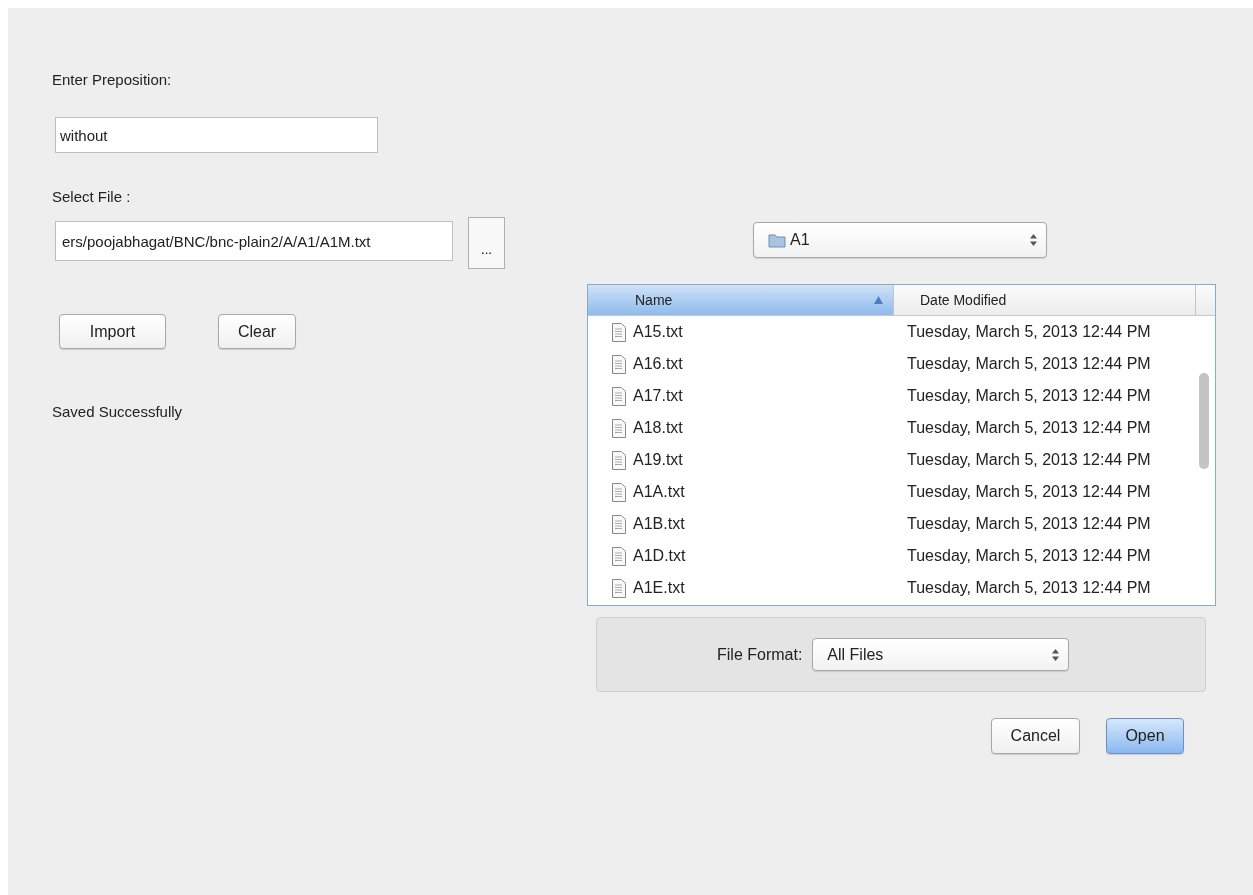 The image size is (1253, 895). I want to click on scrollbar-thumb, so click(1204, 421).